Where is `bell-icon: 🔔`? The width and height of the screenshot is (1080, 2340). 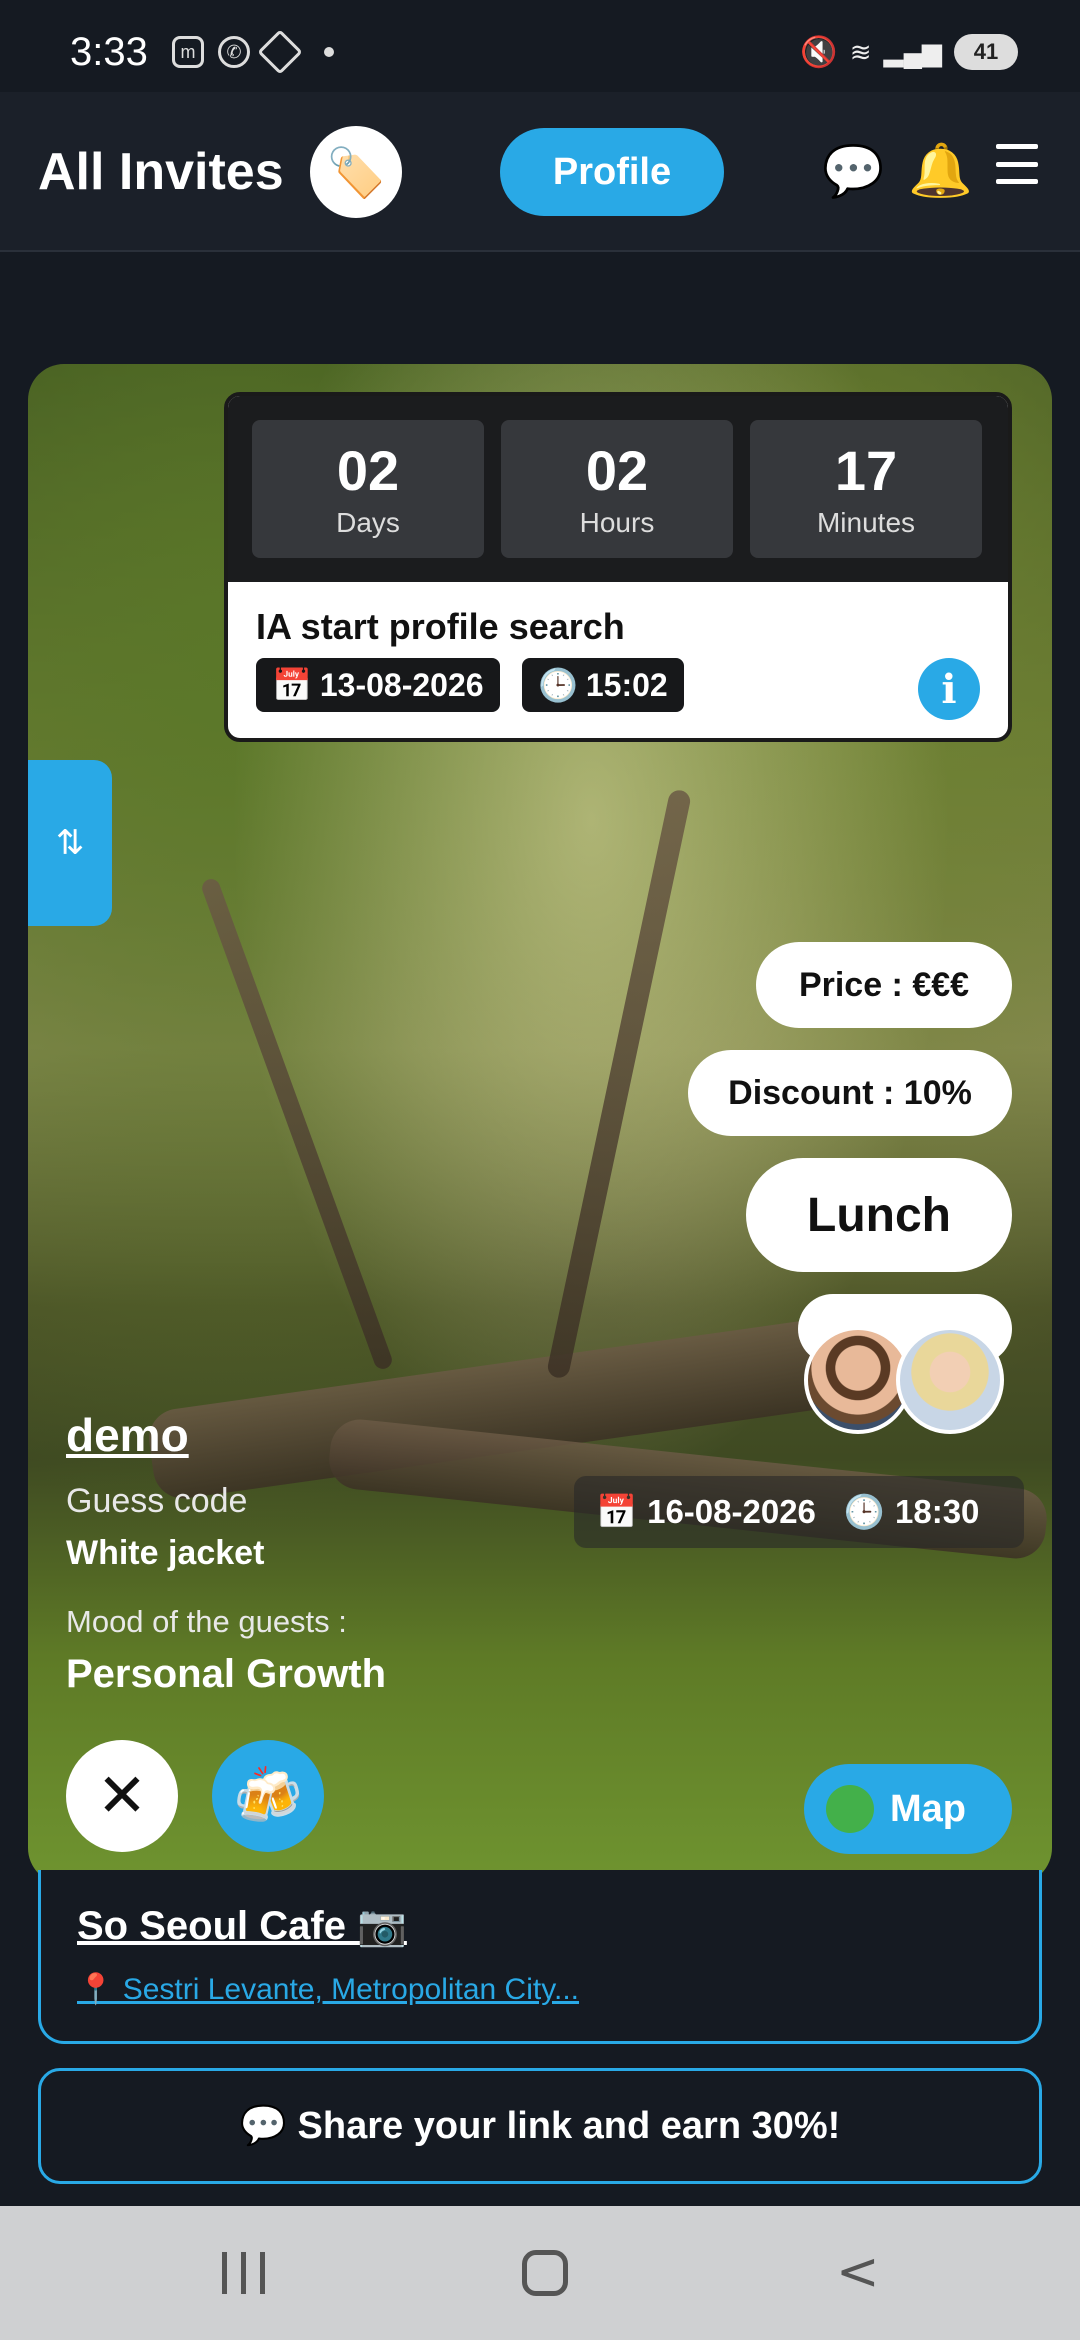
bell-icon: 🔔 is located at coordinates (940, 170).